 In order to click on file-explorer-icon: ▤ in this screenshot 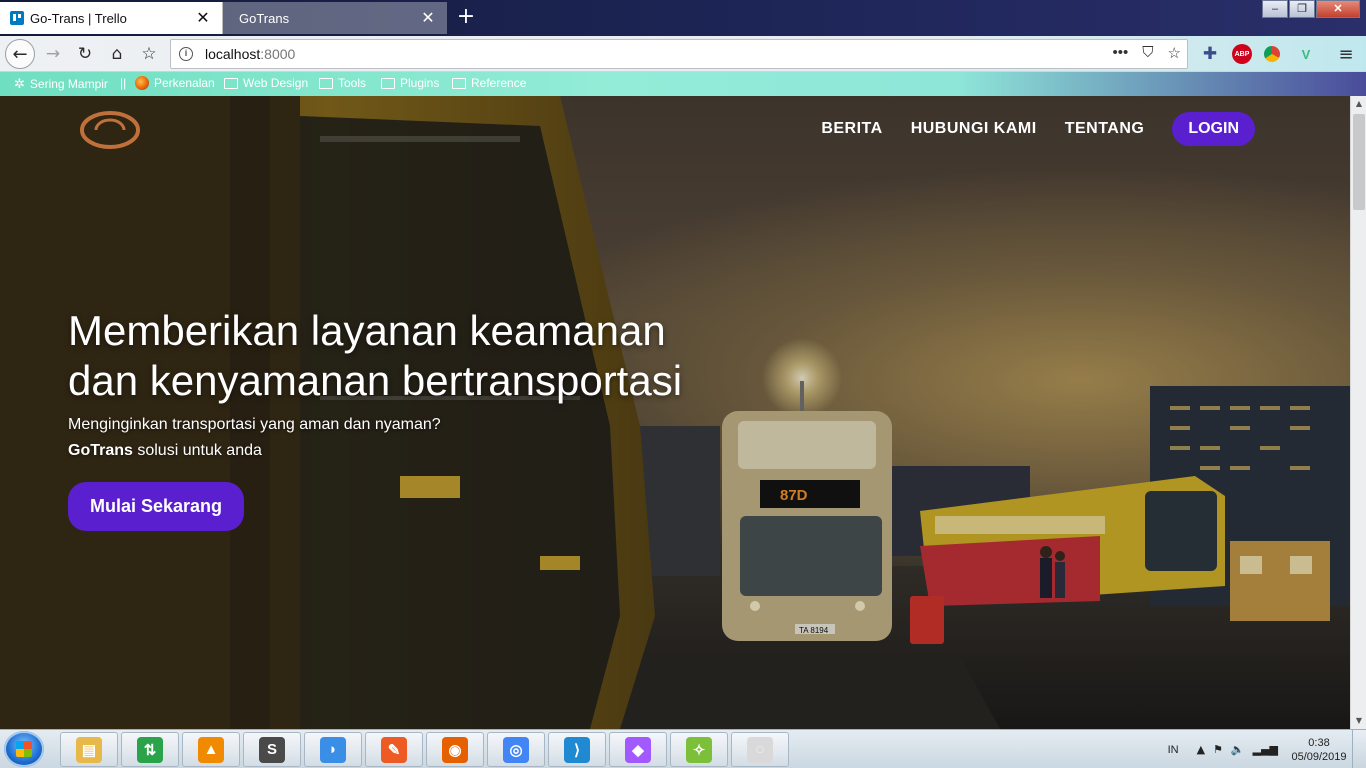, I will do `click(89, 749)`.